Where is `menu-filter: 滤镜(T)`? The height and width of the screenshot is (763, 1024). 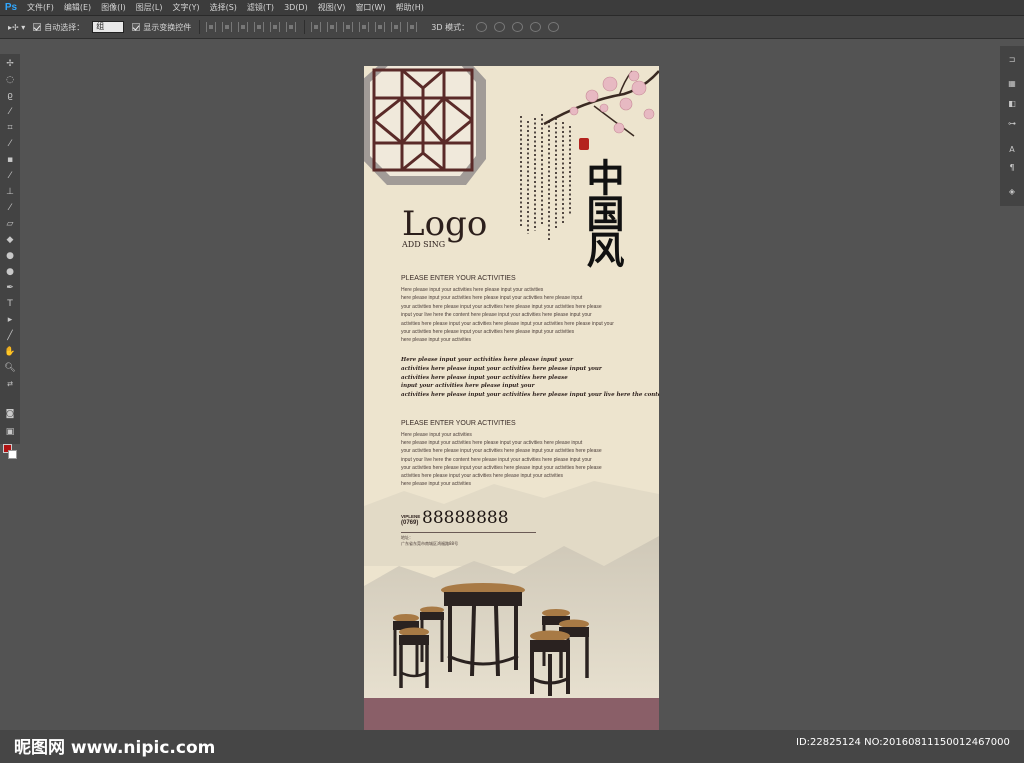
menu-filter: 滤镜(T) is located at coordinates (260, 7).